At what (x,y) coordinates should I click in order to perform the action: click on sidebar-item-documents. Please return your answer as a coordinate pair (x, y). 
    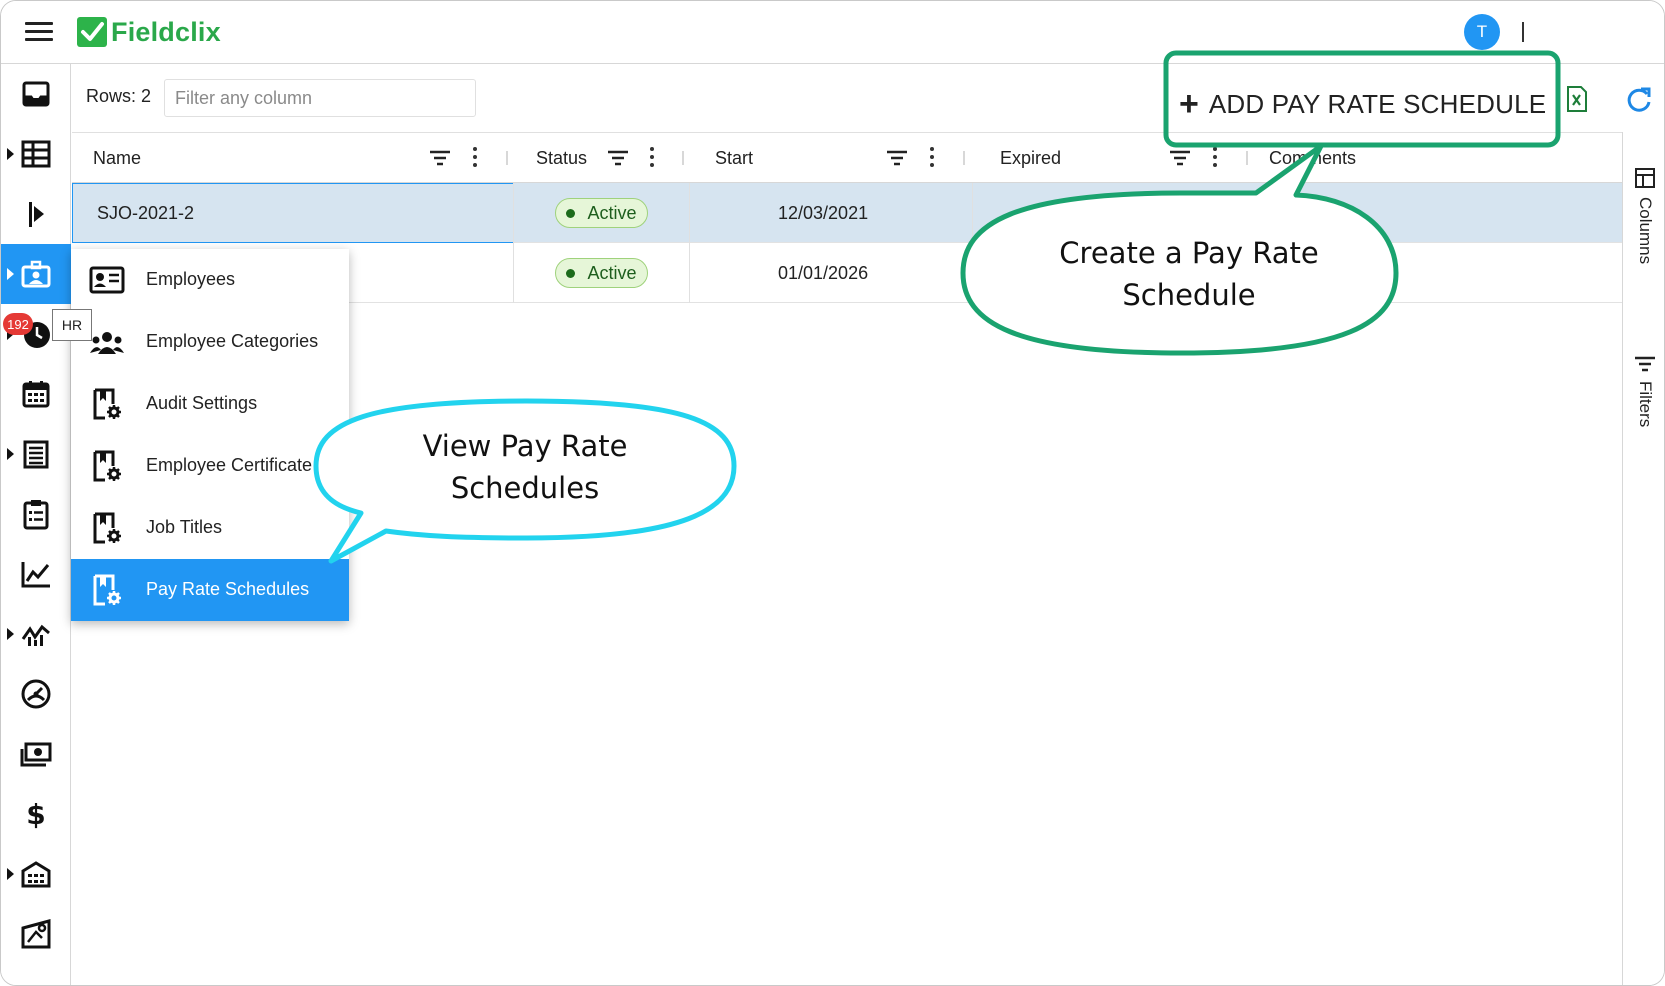
    Looking at the image, I should click on (36, 454).